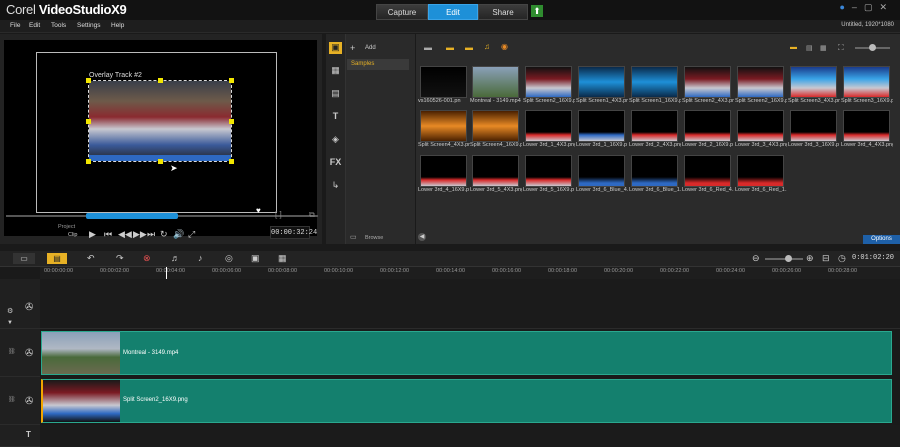 The width and height of the screenshot is (900, 447). I want to click on folder-icon: ▬, so click(428, 47).